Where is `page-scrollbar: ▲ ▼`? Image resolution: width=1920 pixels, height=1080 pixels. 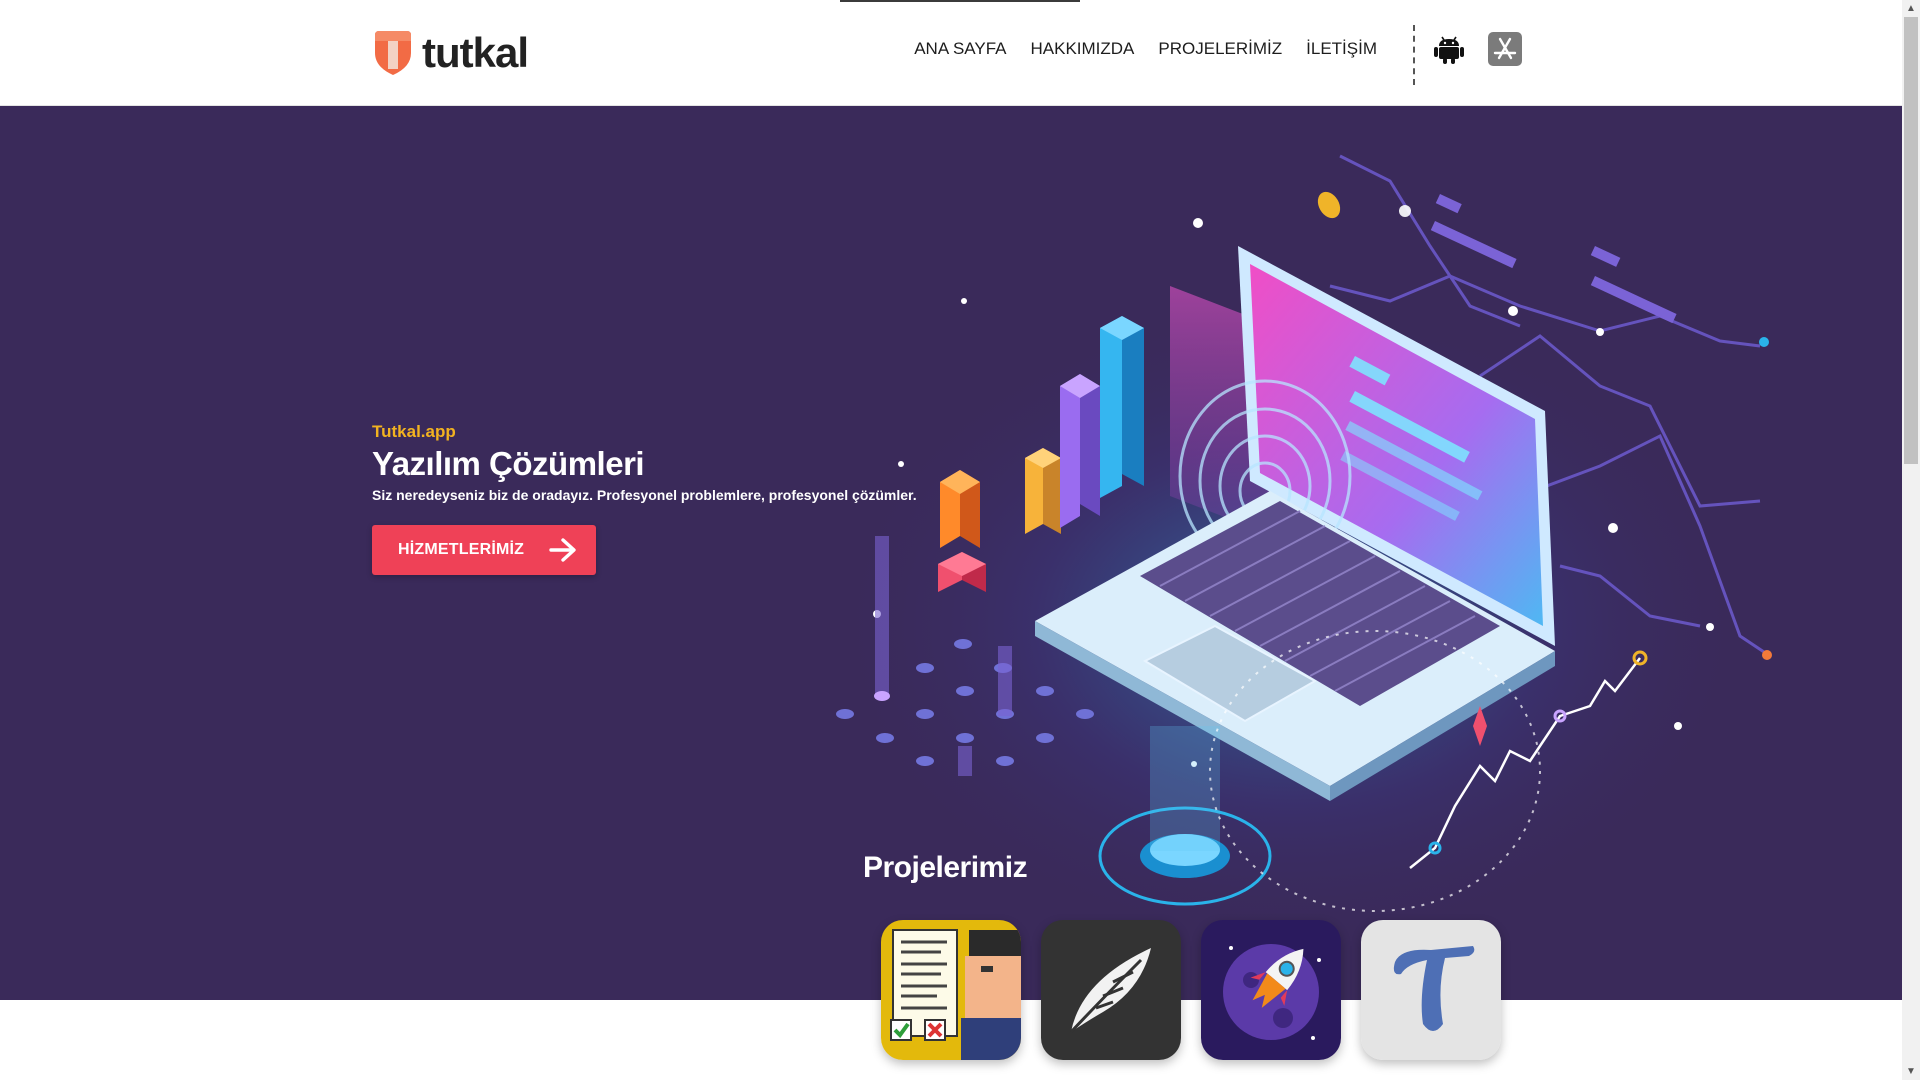 page-scrollbar: ▲ ▼ is located at coordinates (1911, 540).